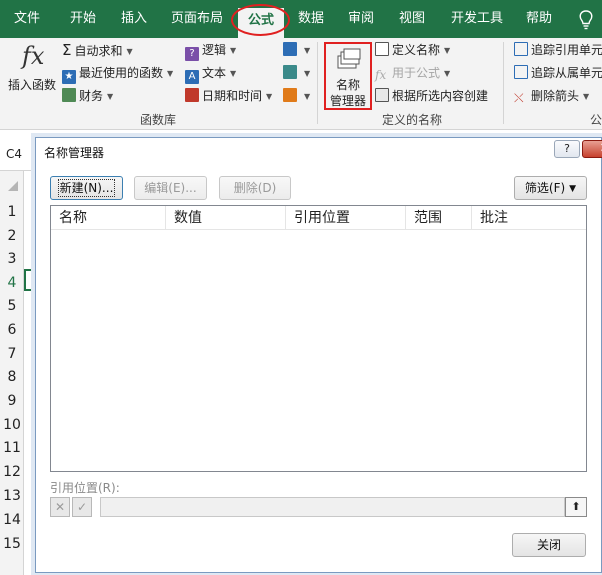 This screenshot has width=602, height=575. I want to click on close-window-button: ✕, so click(592, 149).